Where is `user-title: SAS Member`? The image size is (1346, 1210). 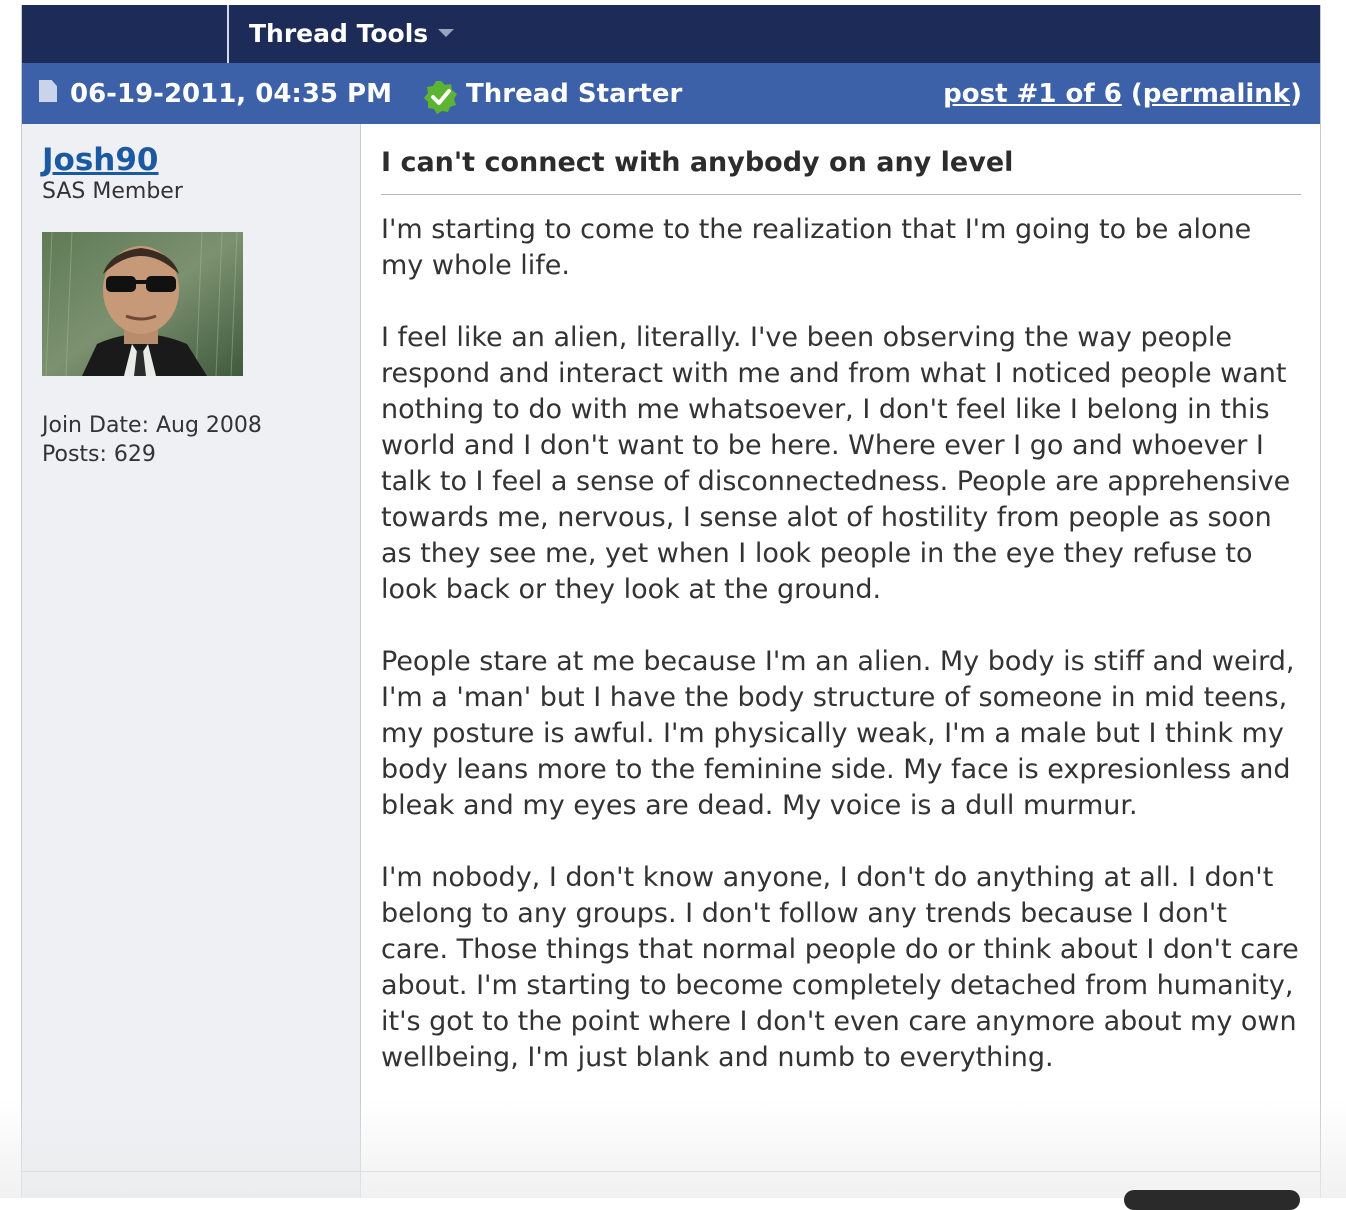
user-title: SAS Member is located at coordinates (112, 191).